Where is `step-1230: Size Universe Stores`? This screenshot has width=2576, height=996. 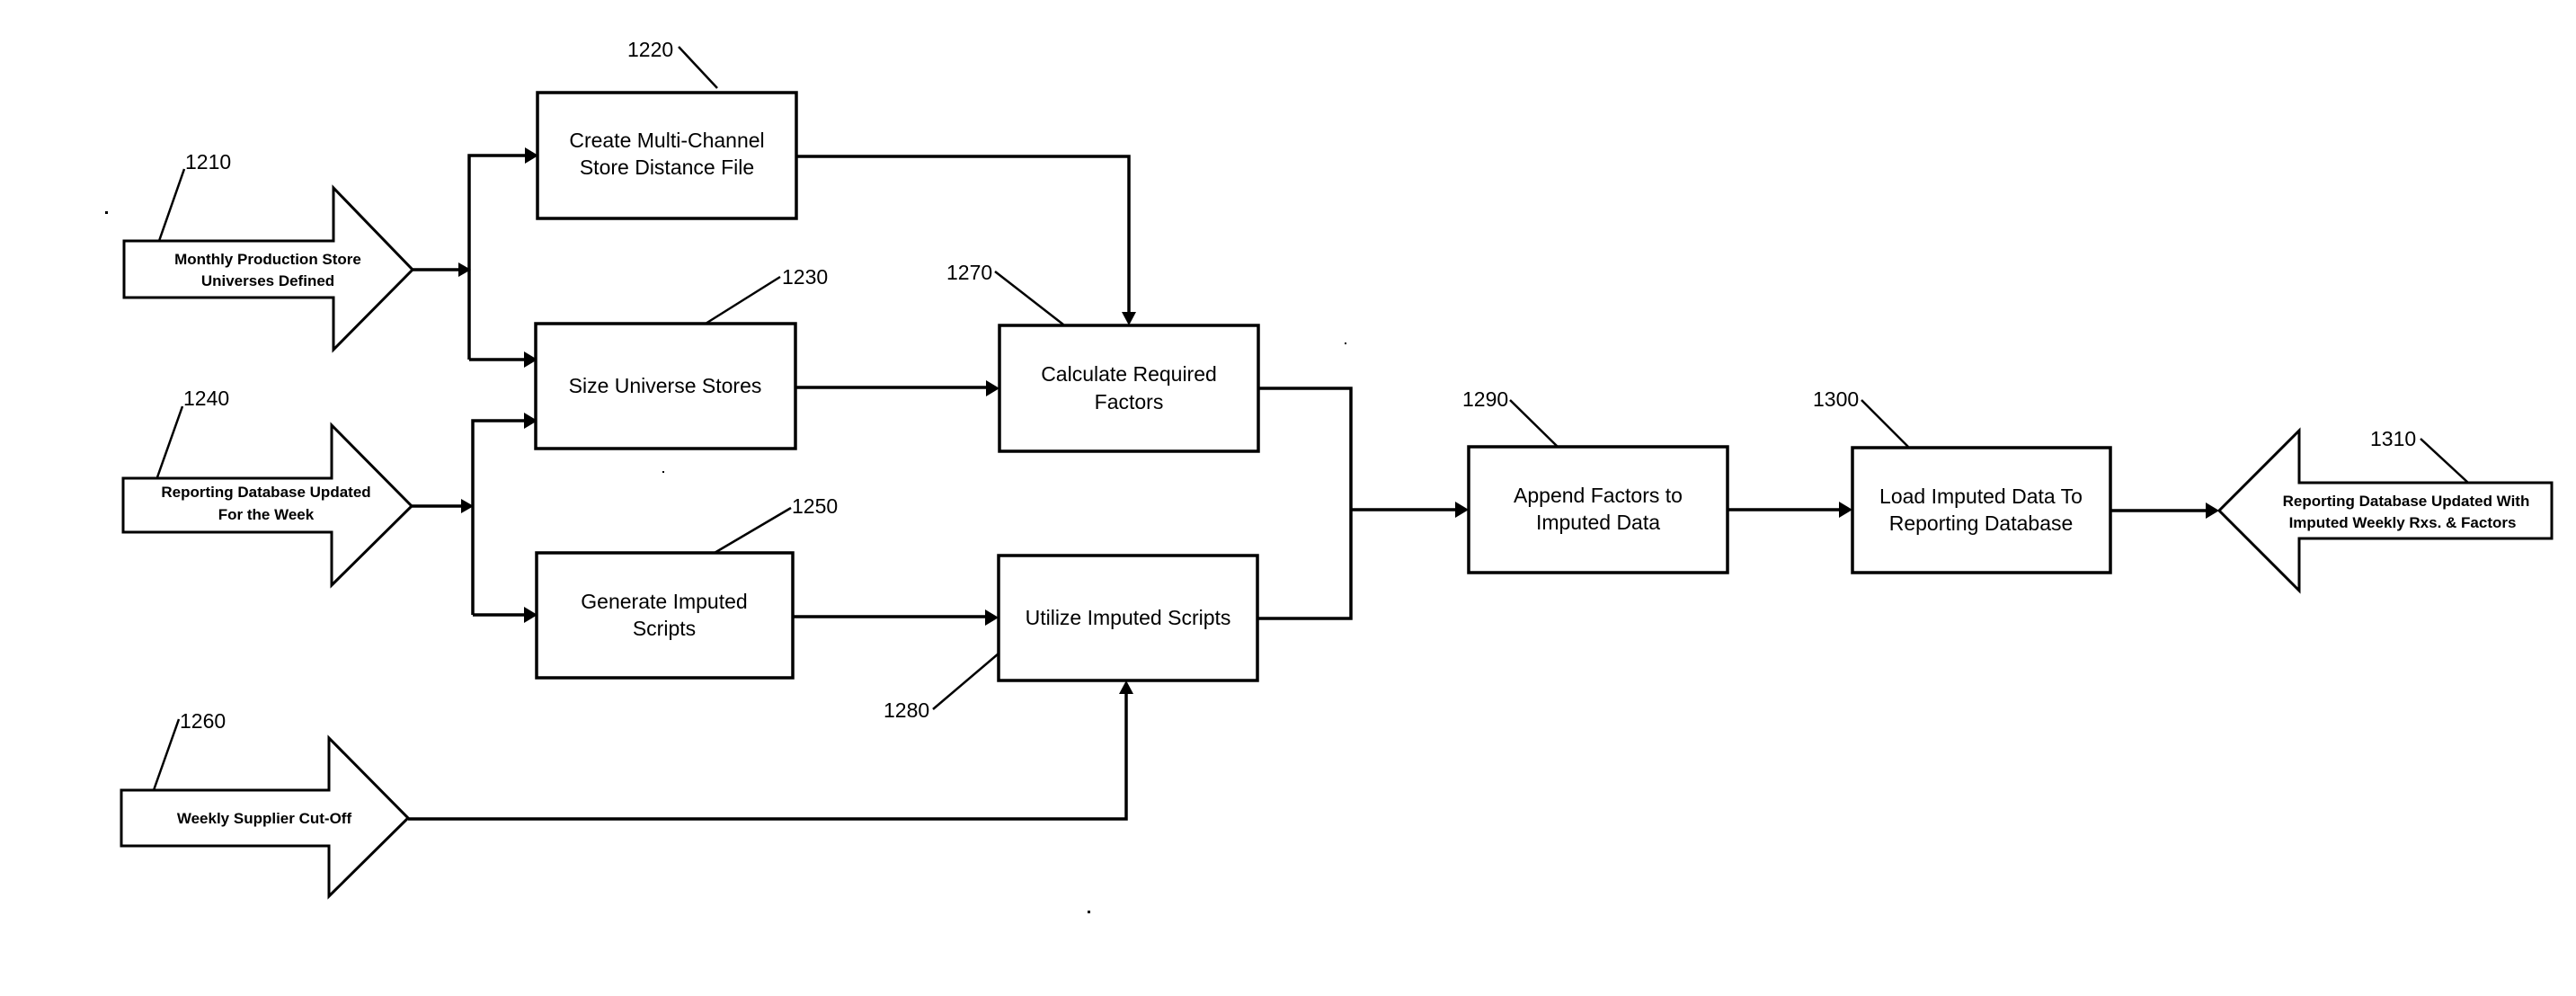 step-1230: Size Universe Stores is located at coordinates (665, 386).